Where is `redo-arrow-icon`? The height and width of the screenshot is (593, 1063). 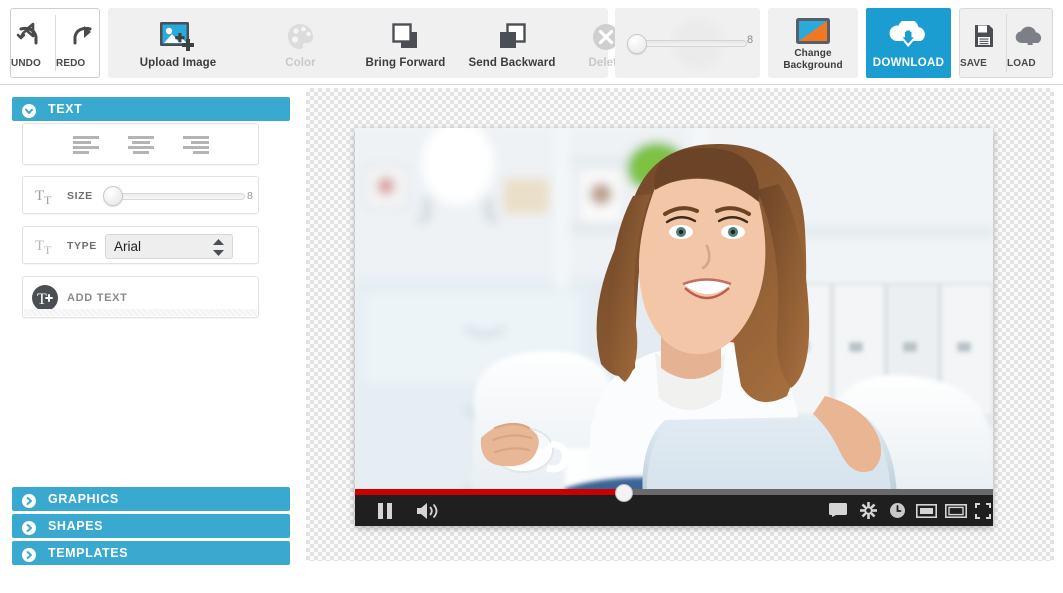 redo-arrow-icon is located at coordinates (78, 38).